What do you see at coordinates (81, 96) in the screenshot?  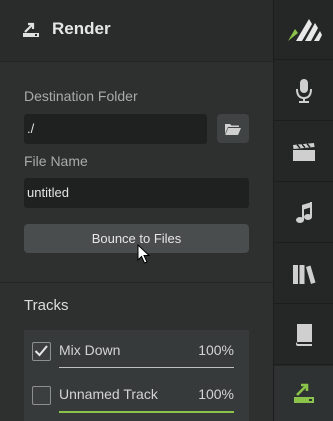 I see `destination-folder-label: Destination Folder` at bounding box center [81, 96].